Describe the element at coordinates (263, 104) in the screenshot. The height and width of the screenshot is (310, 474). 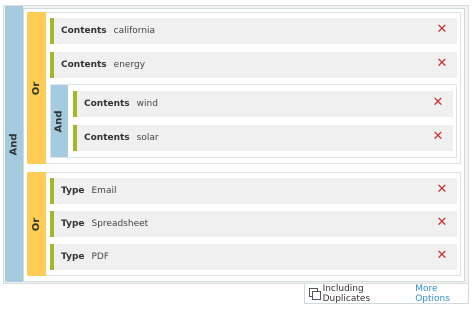
I see `condition-row: Contents wind ✕` at that location.